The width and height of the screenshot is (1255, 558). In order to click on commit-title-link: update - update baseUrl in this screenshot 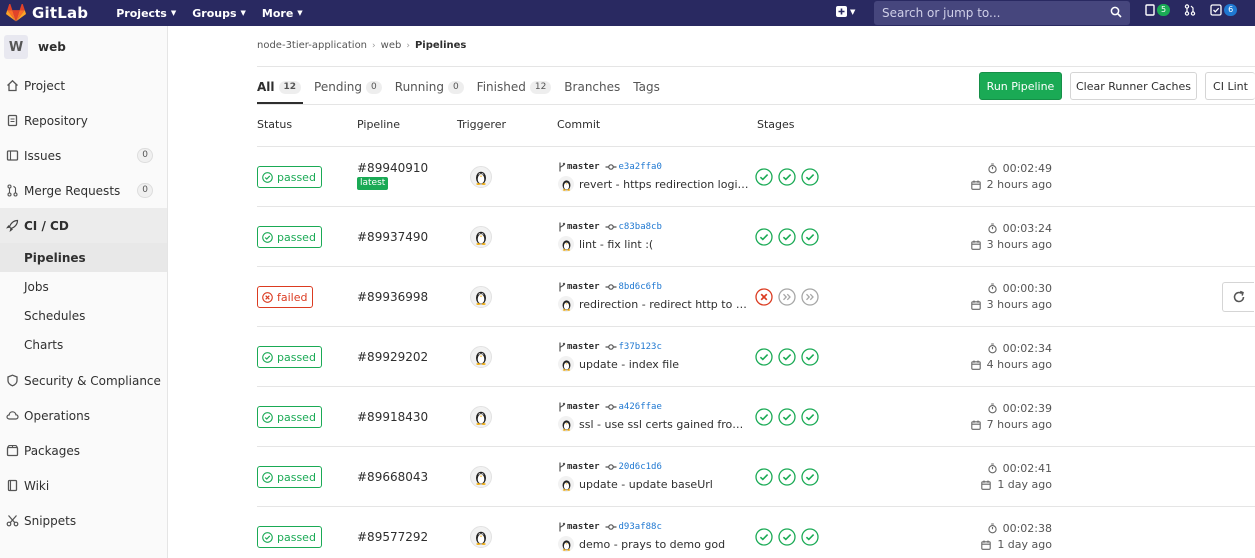, I will do `click(646, 484)`.